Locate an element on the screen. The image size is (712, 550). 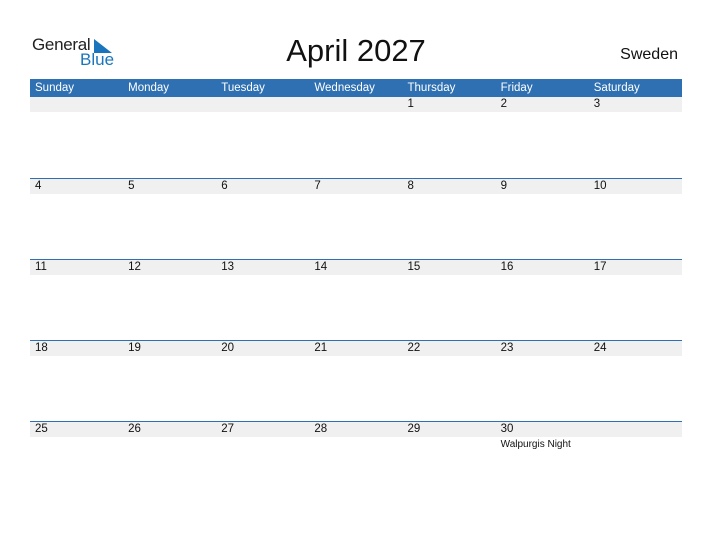
day-cell: 30 Walpurgis Night is located at coordinates (542, 436).